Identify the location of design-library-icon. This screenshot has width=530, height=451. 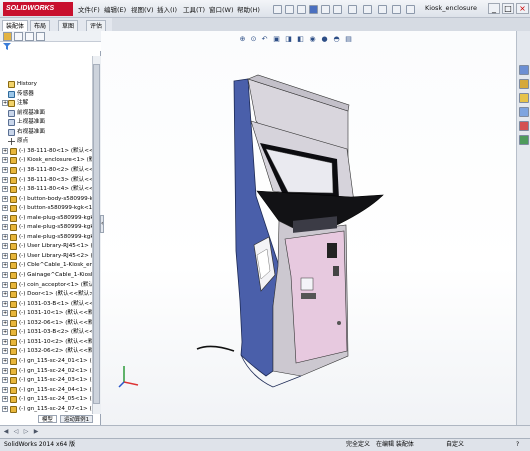
(524, 84).